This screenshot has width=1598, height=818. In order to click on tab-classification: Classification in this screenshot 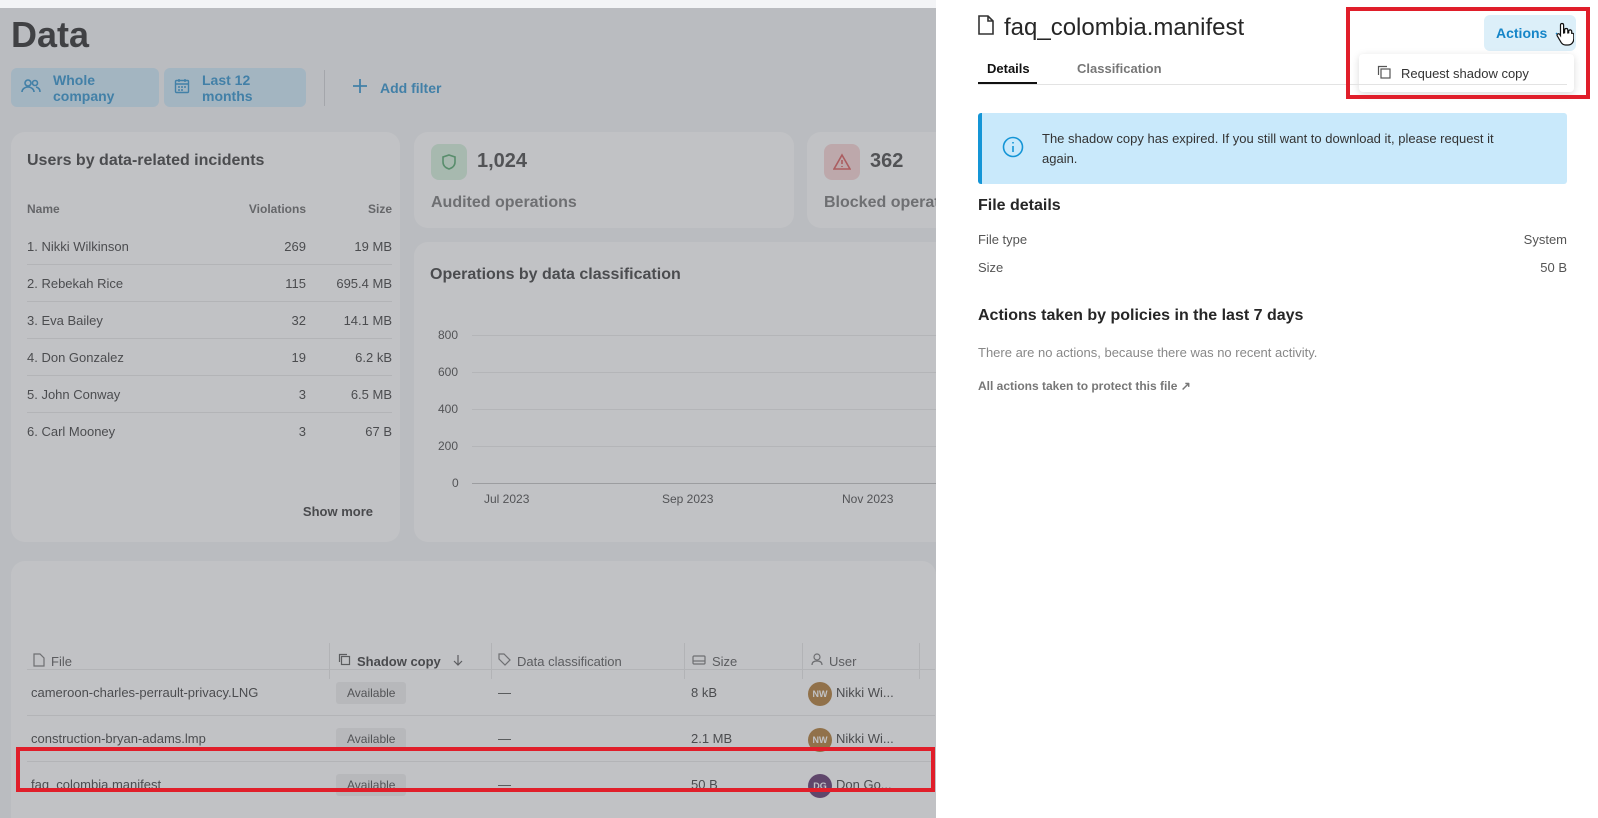, I will do `click(1119, 68)`.